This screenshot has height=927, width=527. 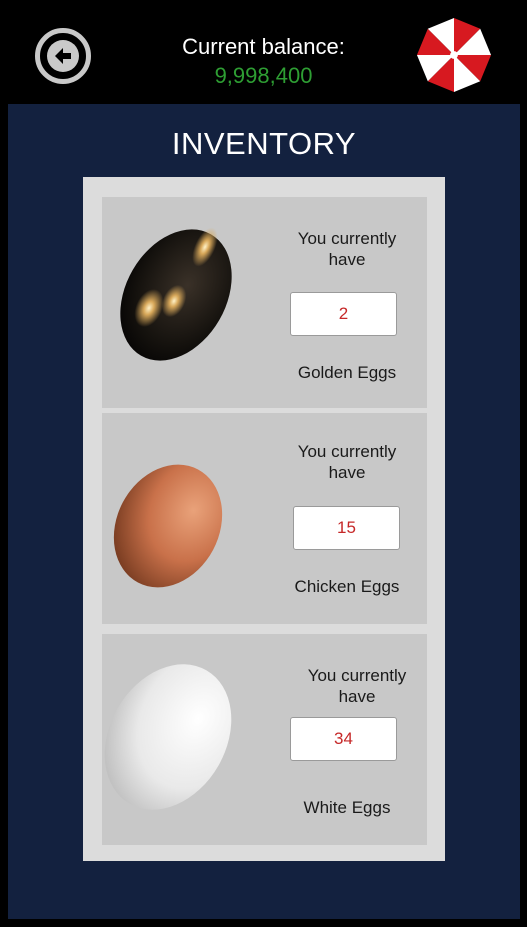 What do you see at coordinates (263, 46) in the screenshot?
I see `balance-label: Current balance:` at bounding box center [263, 46].